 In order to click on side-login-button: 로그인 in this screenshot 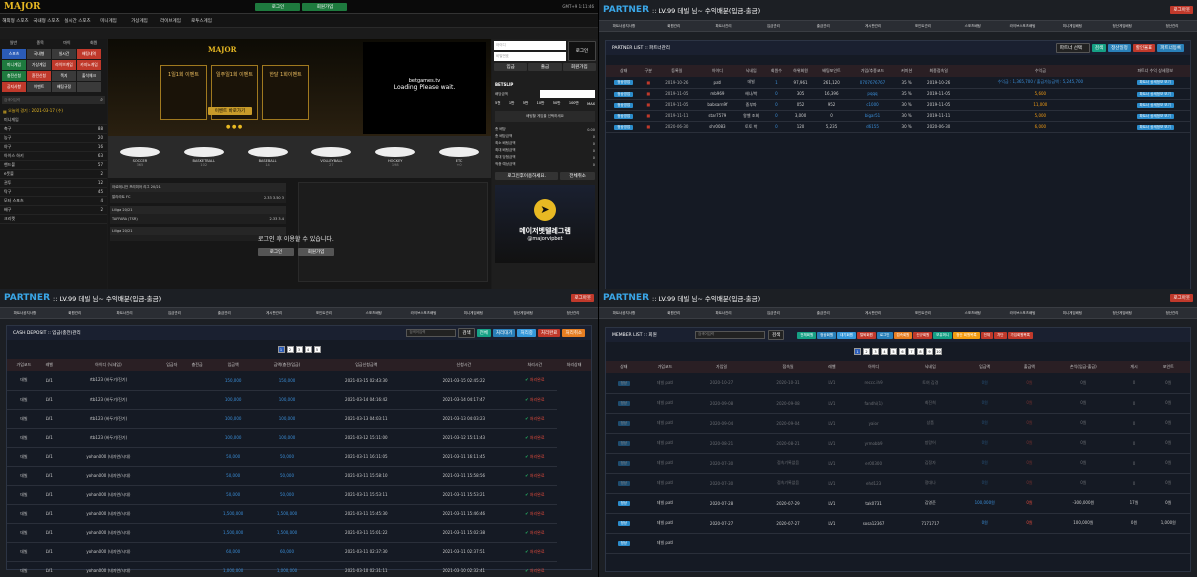, I will do `click(582, 51)`.